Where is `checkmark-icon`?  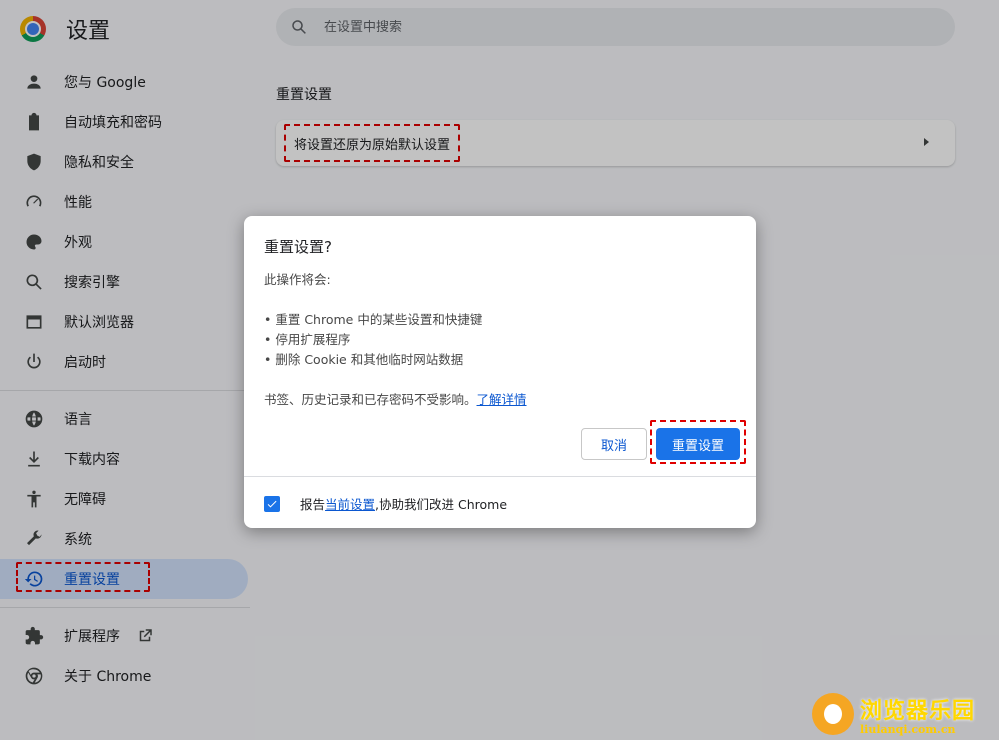
checkmark-icon is located at coordinates (272, 503).